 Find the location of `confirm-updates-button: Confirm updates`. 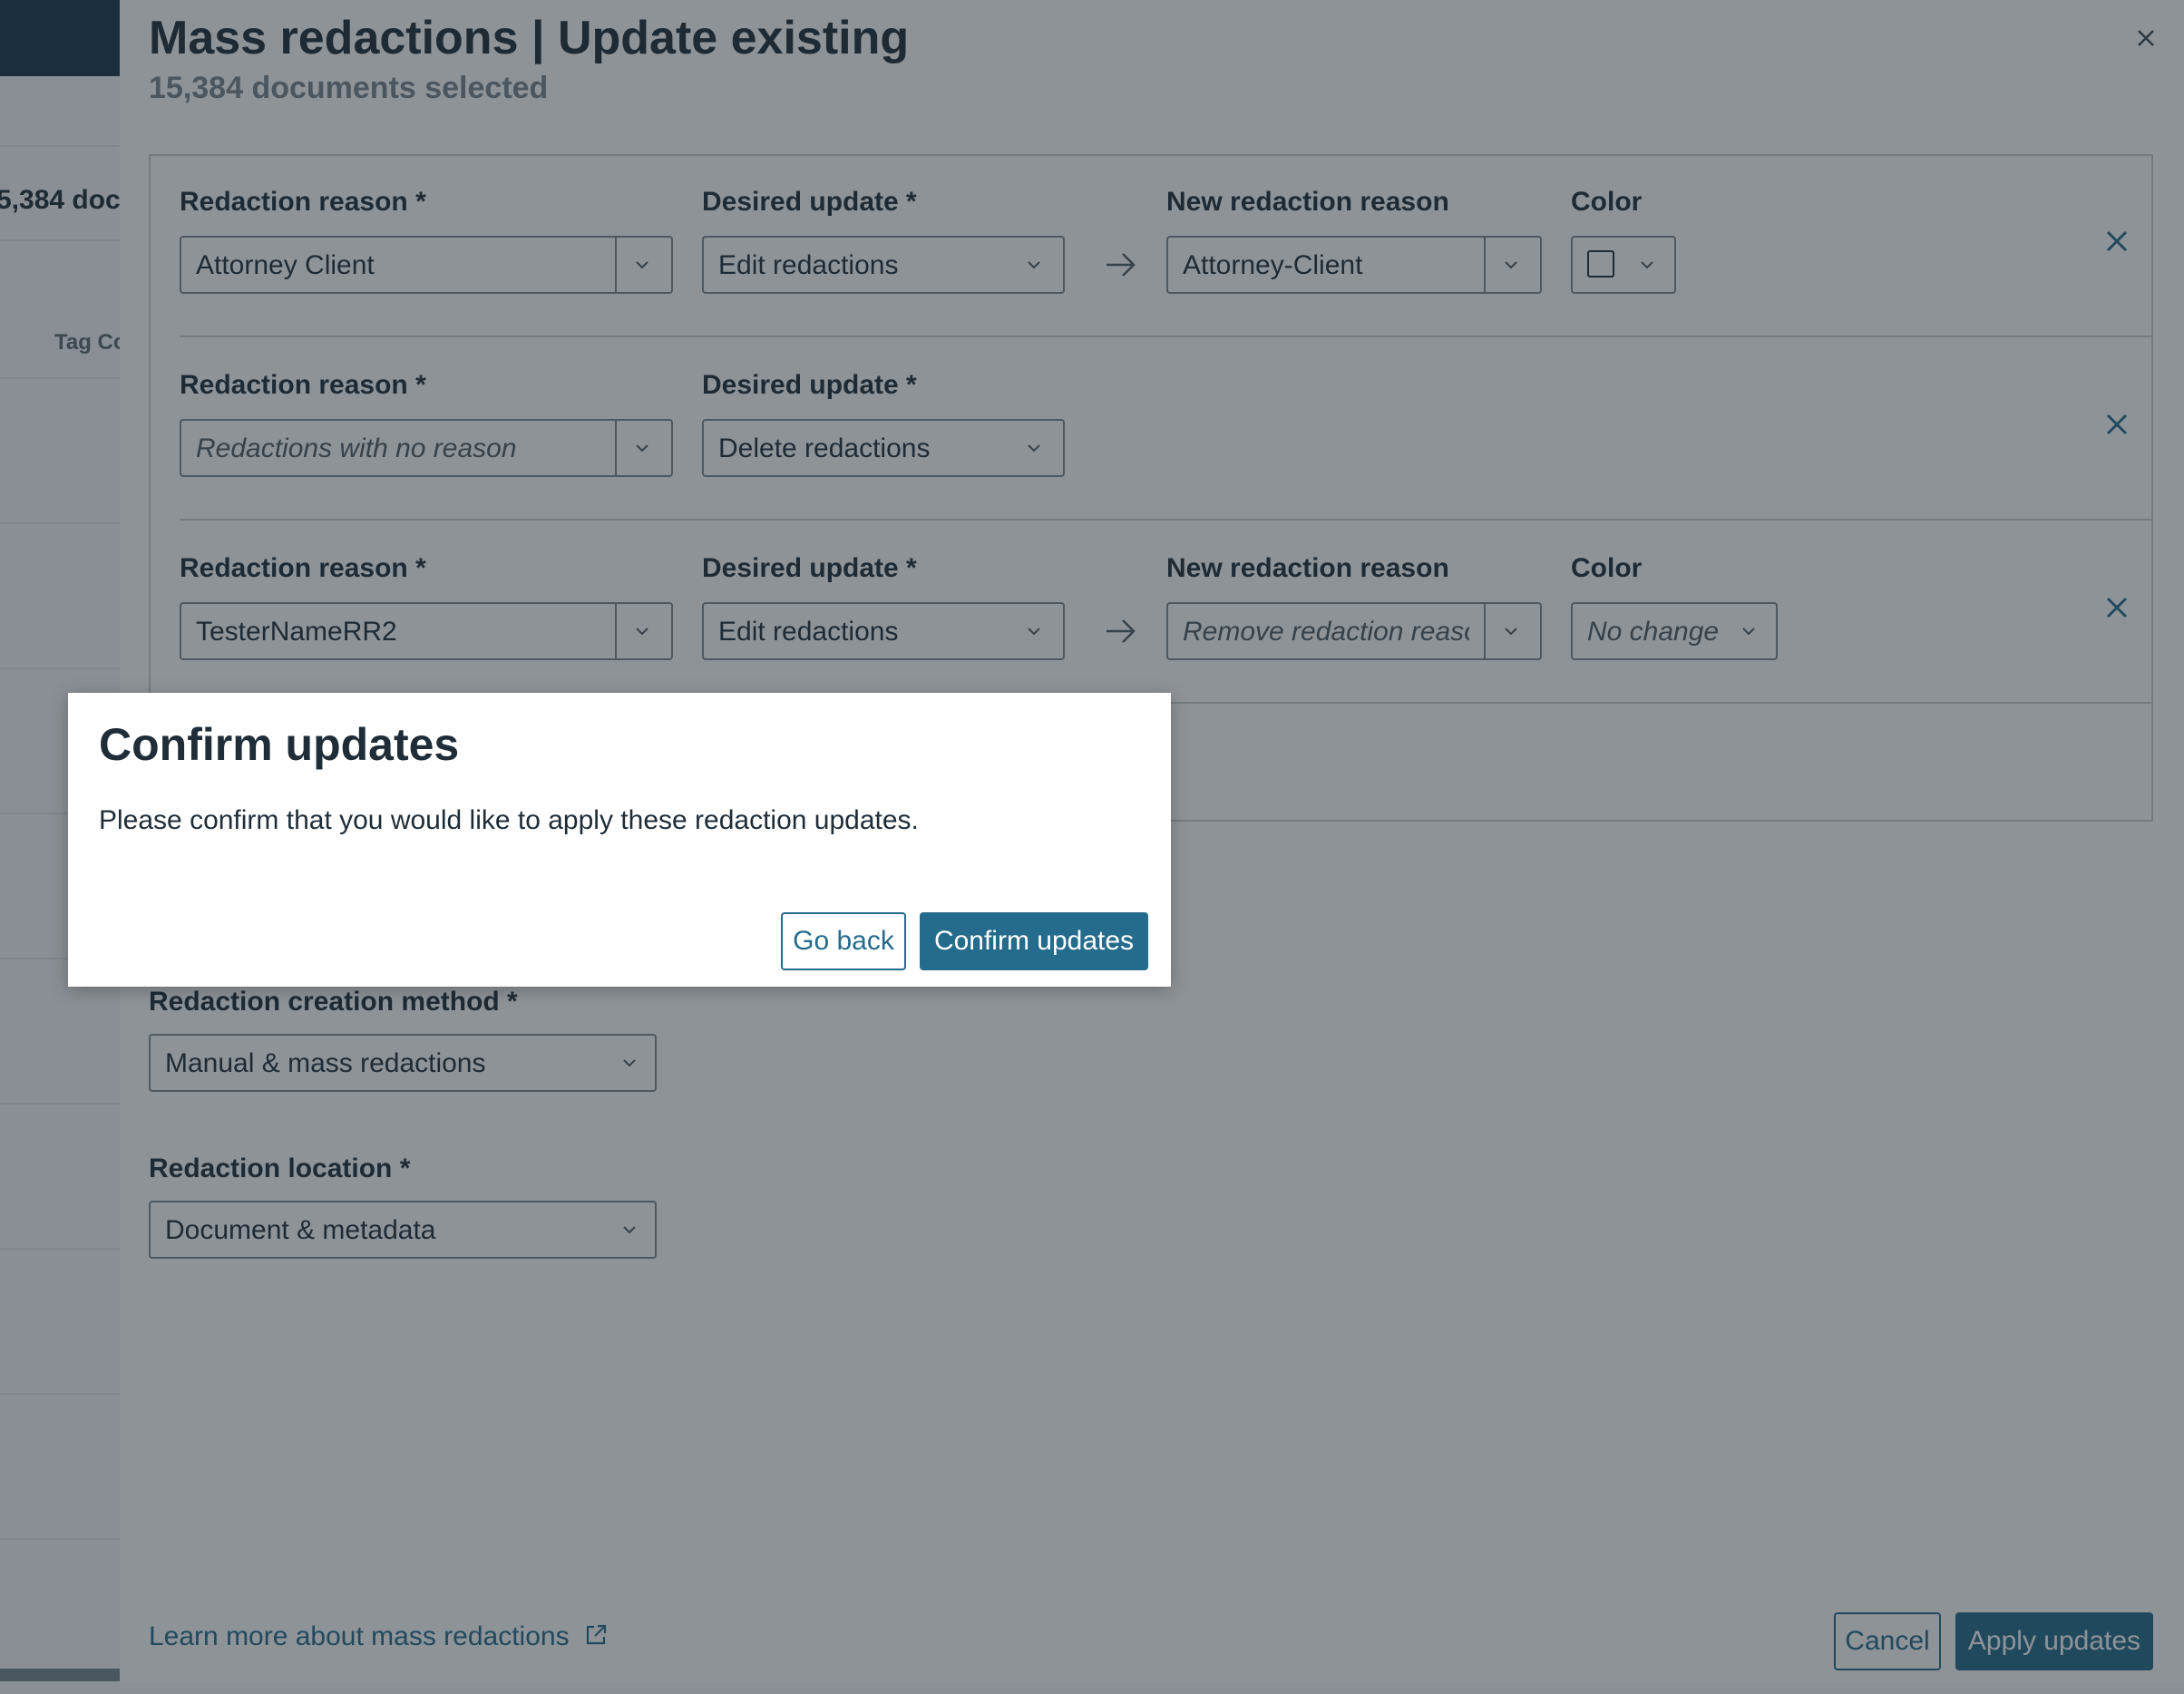

confirm-updates-button: Confirm updates is located at coordinates (1034, 941).